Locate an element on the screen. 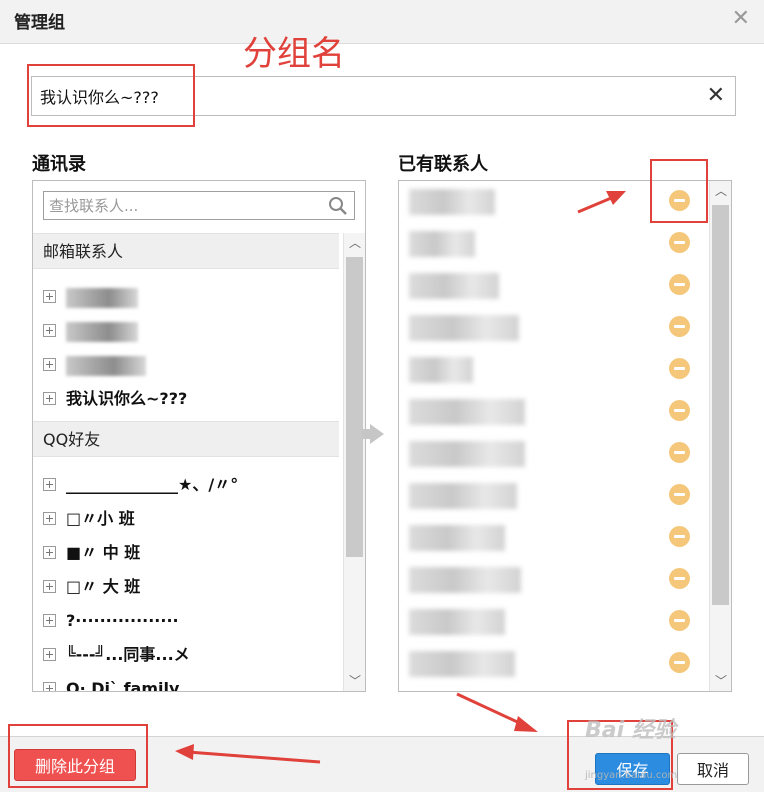 Image resolution: width=764 pixels, height=792 pixels. group-label: ?················· is located at coordinates (122, 620).